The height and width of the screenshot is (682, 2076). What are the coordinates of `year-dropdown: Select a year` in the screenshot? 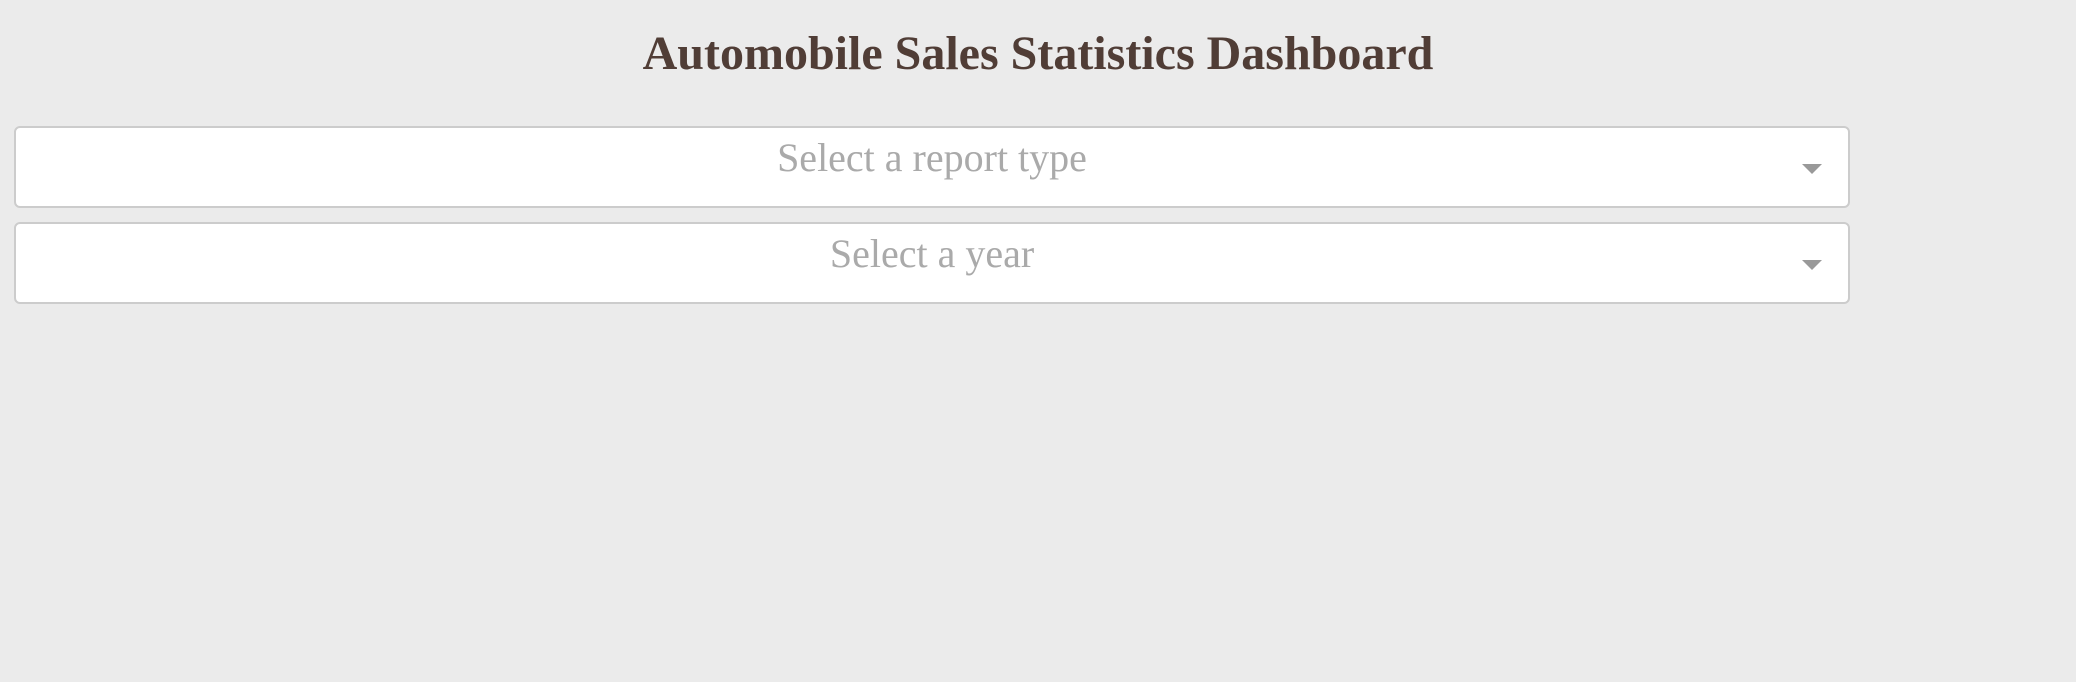 It's located at (932, 263).